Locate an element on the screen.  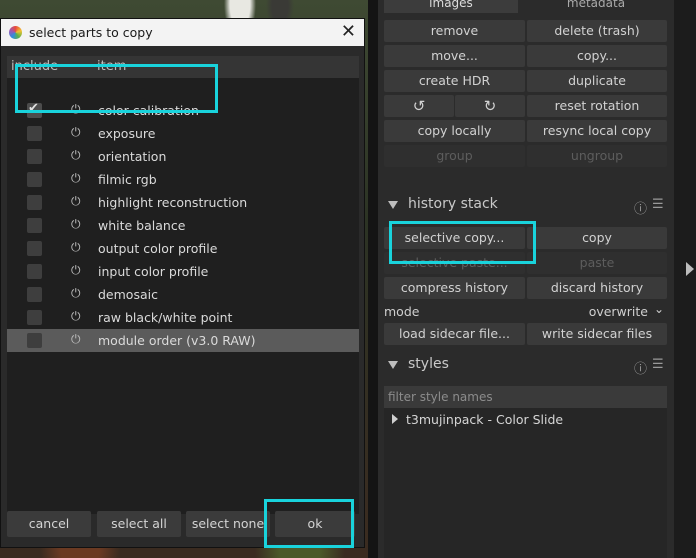
column-include: include is located at coordinates (34, 66).